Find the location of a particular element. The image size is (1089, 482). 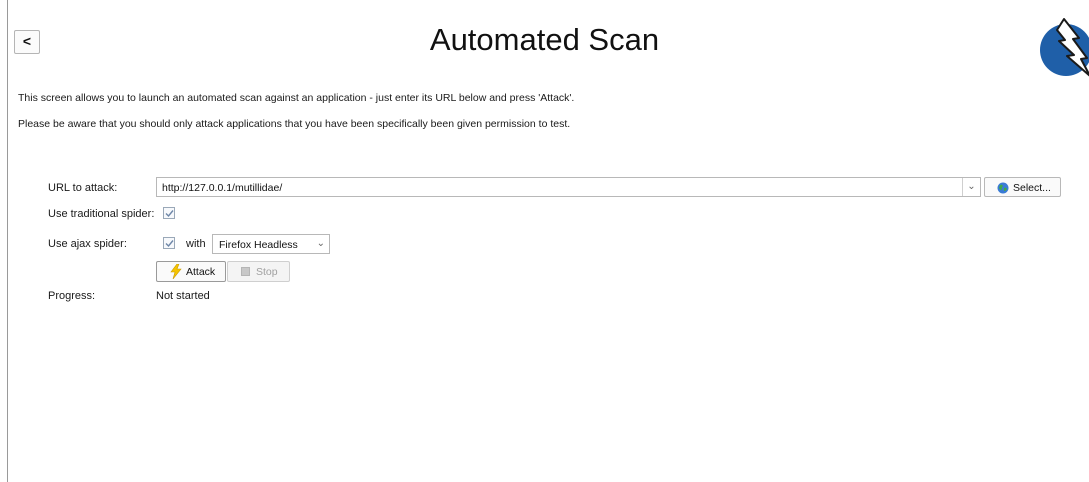

stop-button: Stop is located at coordinates (258, 271).